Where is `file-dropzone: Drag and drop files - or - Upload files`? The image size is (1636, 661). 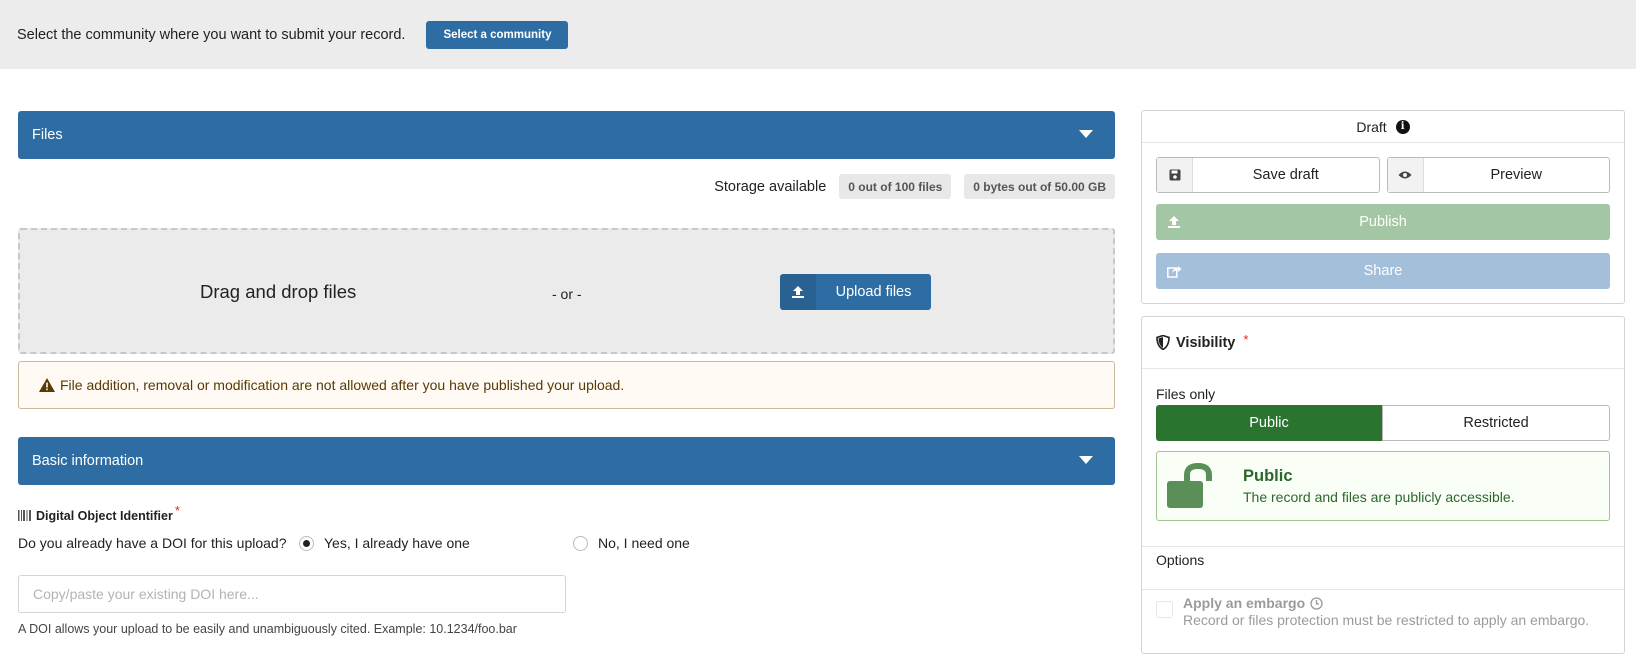 file-dropzone: Drag and drop files - or - Upload files is located at coordinates (566, 291).